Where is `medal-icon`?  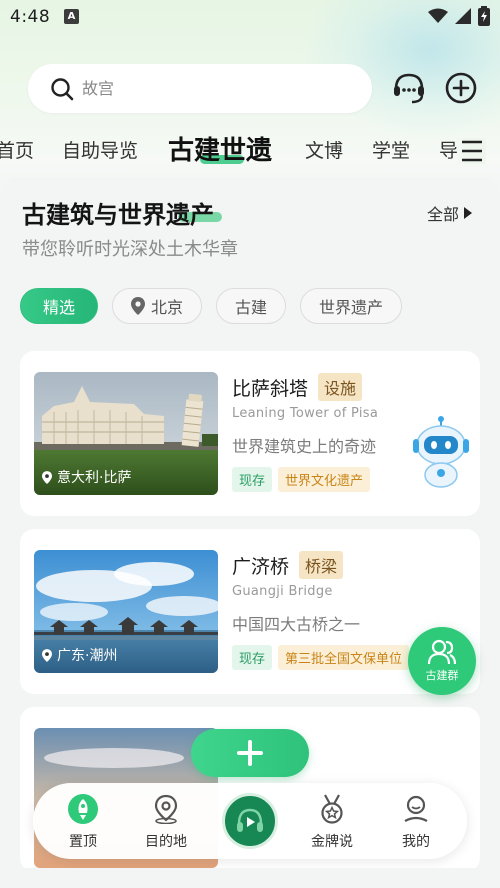
medal-icon is located at coordinates (332, 809).